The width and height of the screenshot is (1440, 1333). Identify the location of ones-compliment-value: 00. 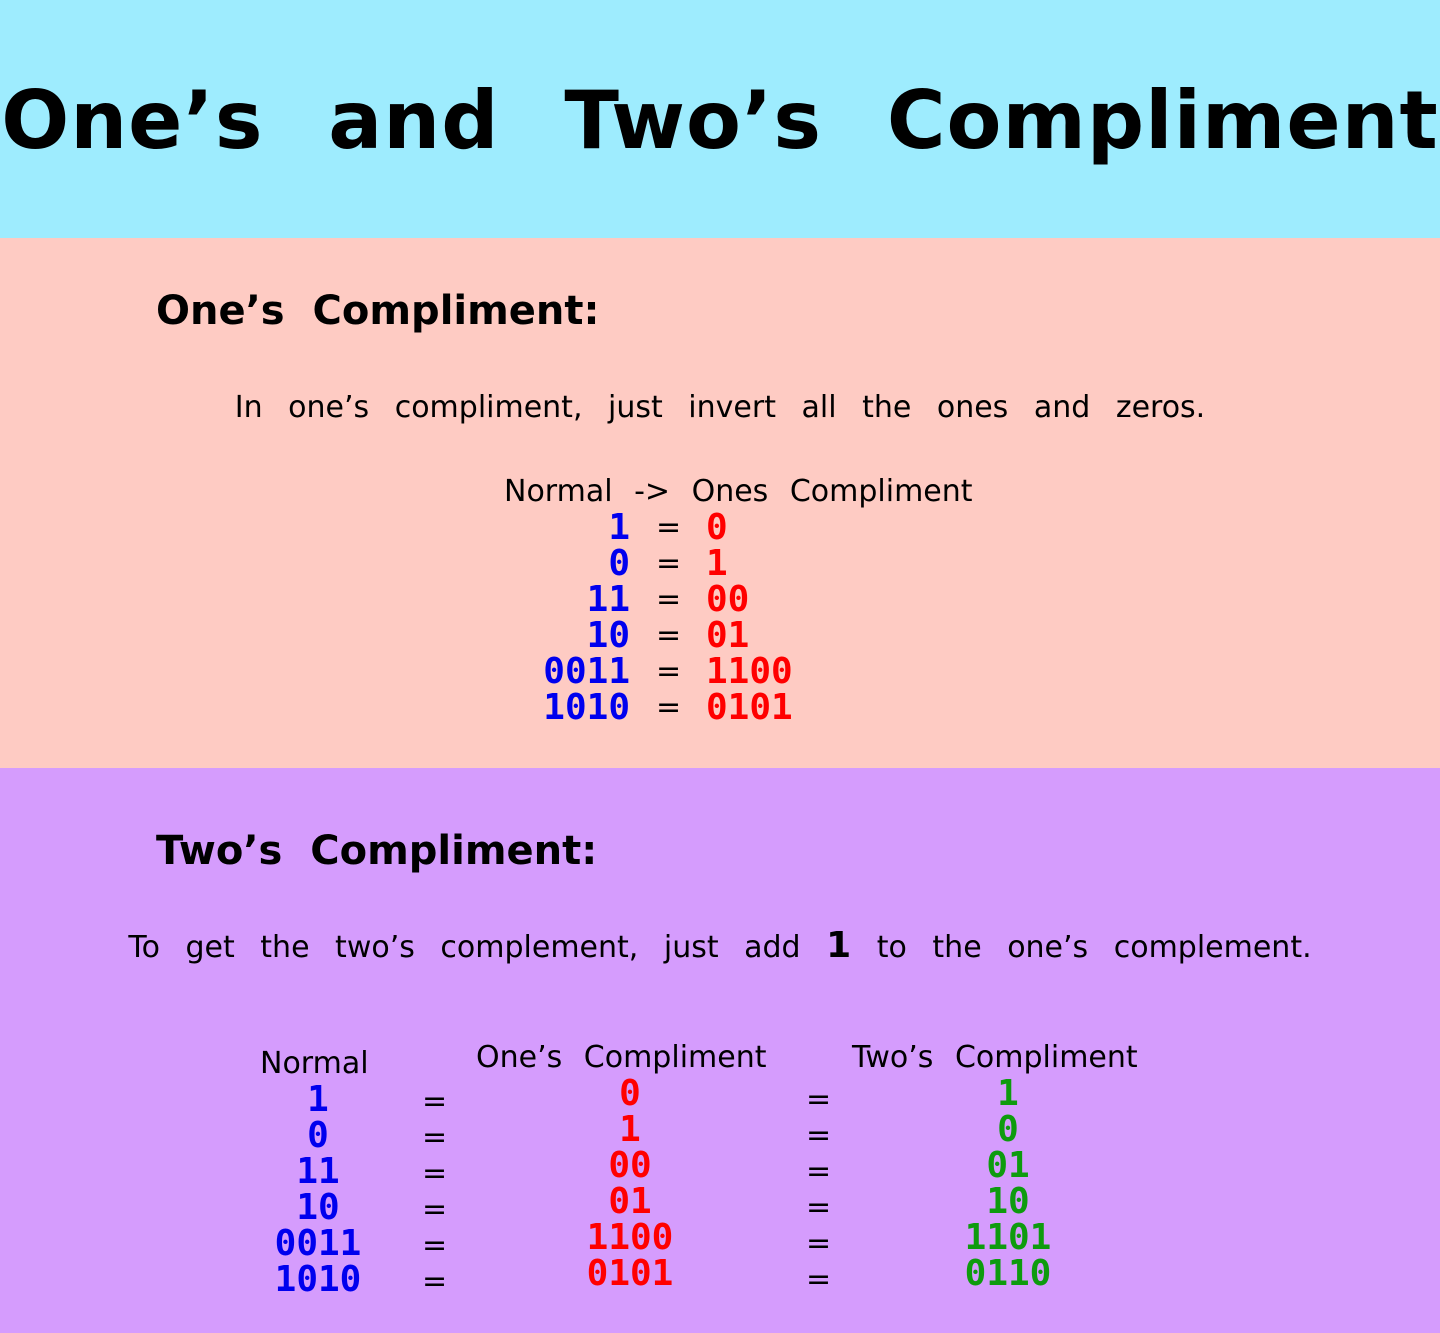
(728, 599).